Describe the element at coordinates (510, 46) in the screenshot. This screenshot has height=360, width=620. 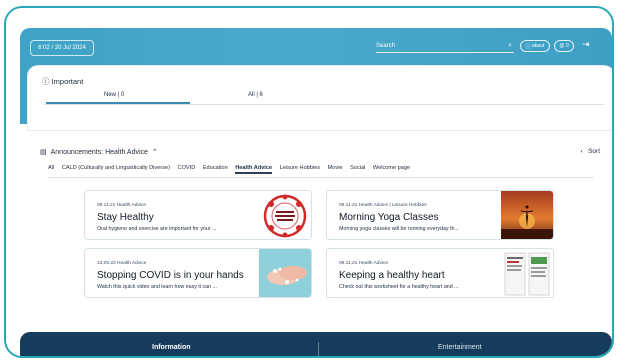
I see `search-icon: ⌕` at that location.